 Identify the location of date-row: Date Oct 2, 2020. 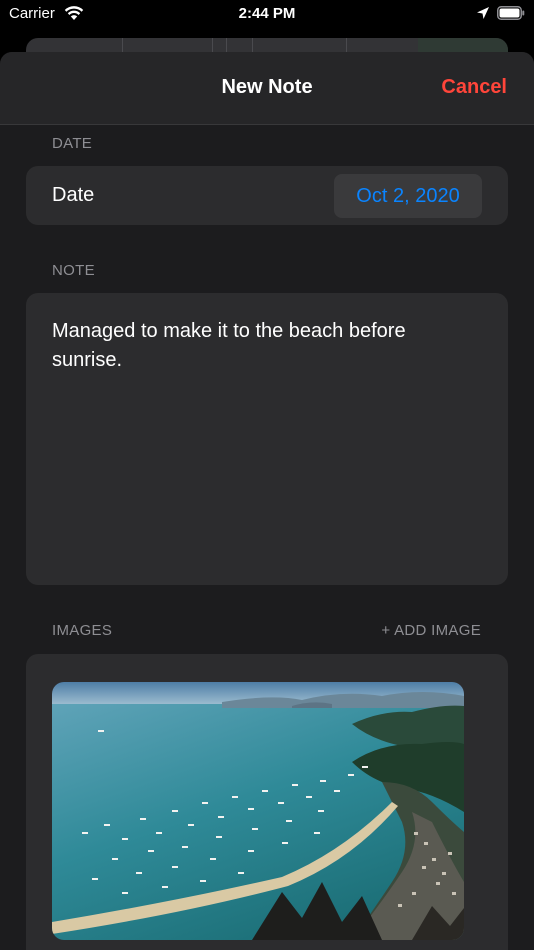
(267, 195).